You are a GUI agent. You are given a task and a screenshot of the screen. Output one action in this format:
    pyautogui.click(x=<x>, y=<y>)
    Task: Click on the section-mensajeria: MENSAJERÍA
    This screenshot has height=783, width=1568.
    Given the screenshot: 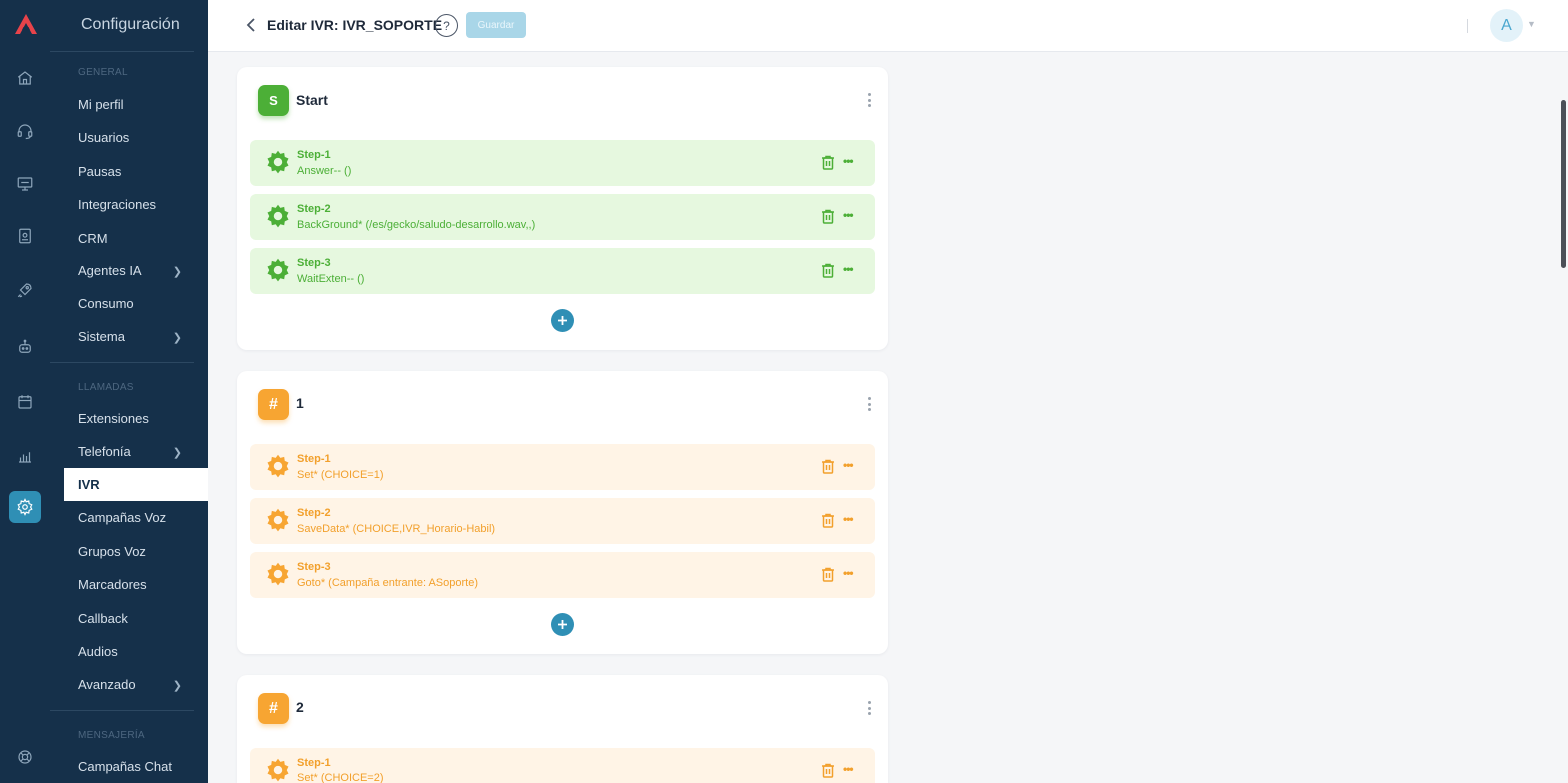 What is the action you would take?
    pyautogui.click(x=111, y=735)
    